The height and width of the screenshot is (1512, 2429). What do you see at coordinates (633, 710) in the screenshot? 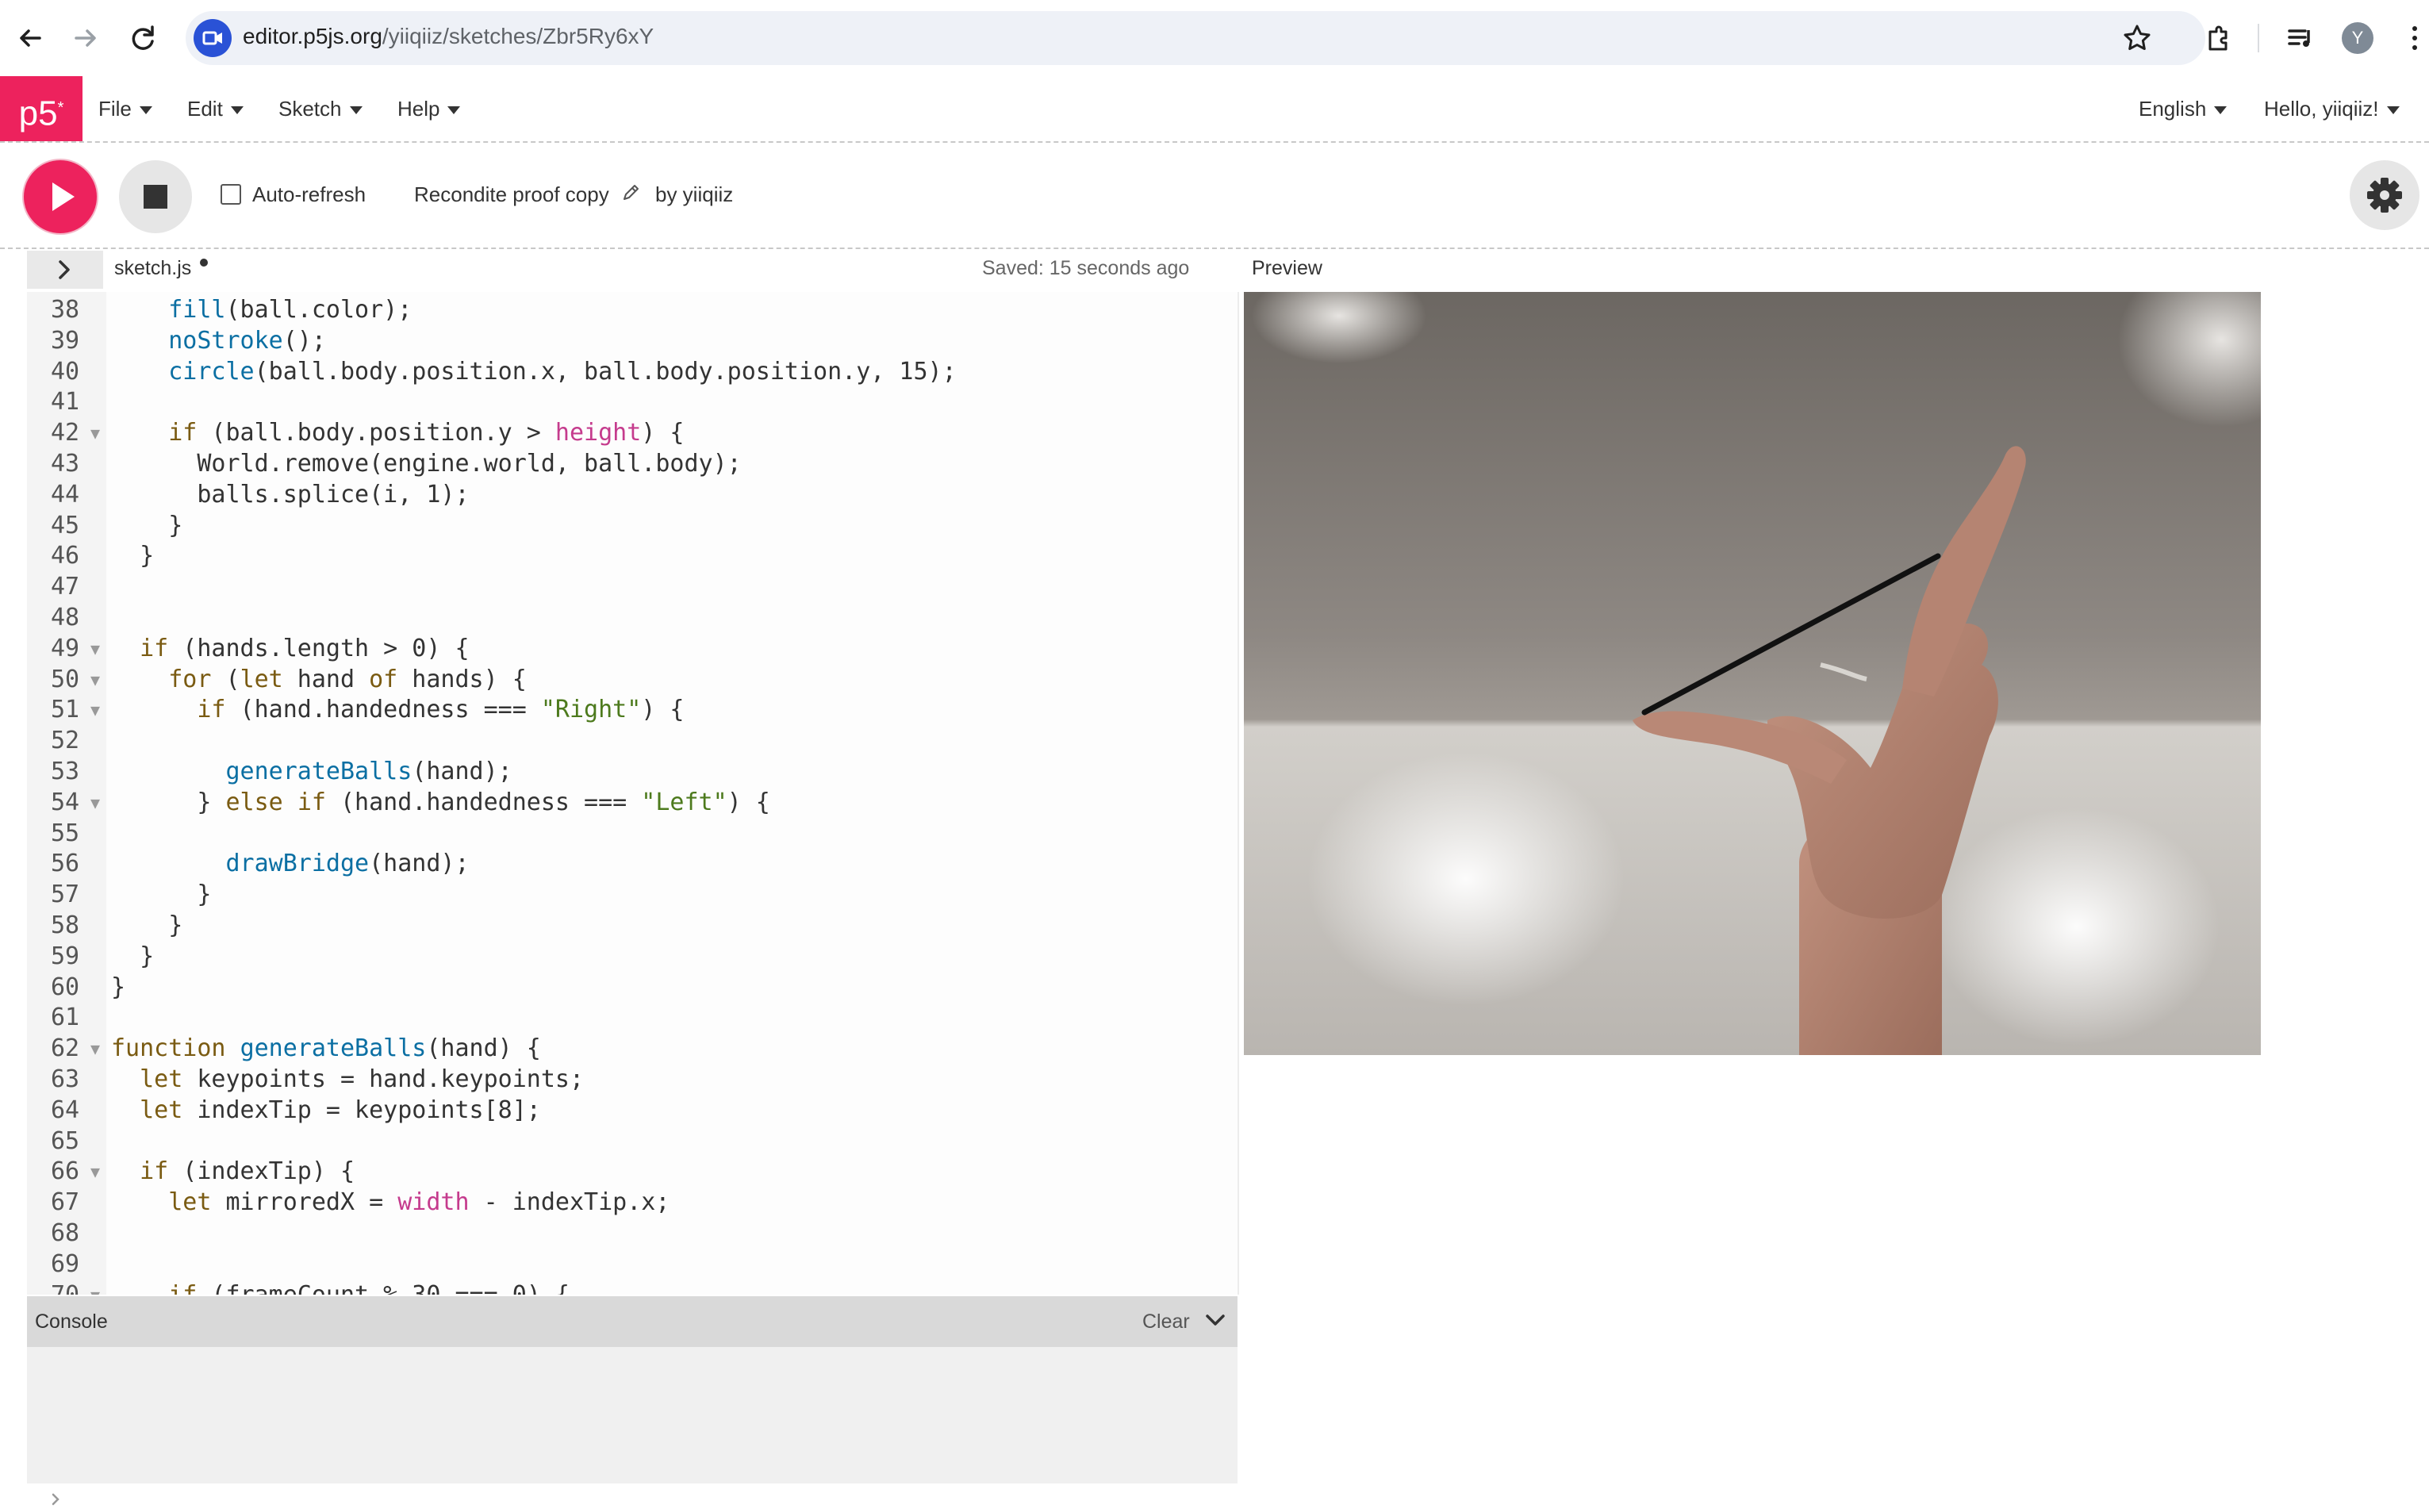
I see `code-line: 51 ▼ if (hand.handedness === "Right") {` at bounding box center [633, 710].